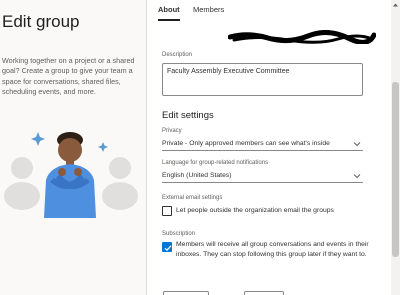 This screenshot has height=295, width=400. I want to click on tab-members: Members, so click(208, 9).